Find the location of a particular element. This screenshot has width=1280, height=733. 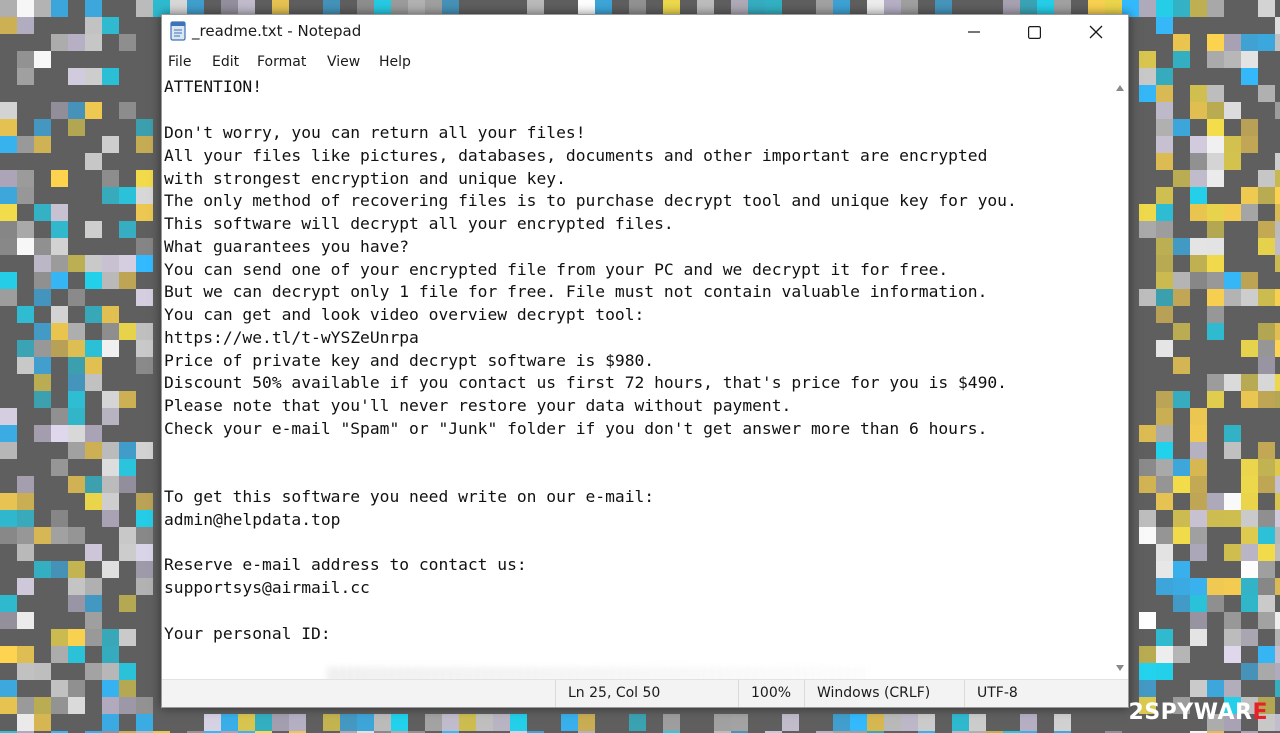

text-line: Your personal ID: is located at coordinates (247, 633).